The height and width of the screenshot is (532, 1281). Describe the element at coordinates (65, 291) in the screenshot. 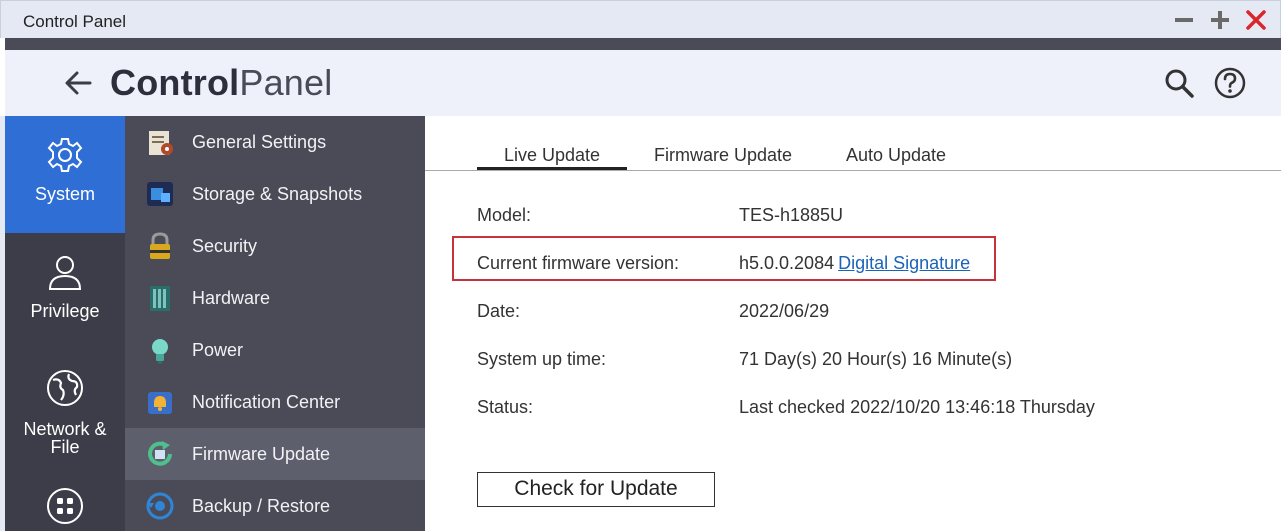

I see `rail-item-privilege: Privilege` at that location.